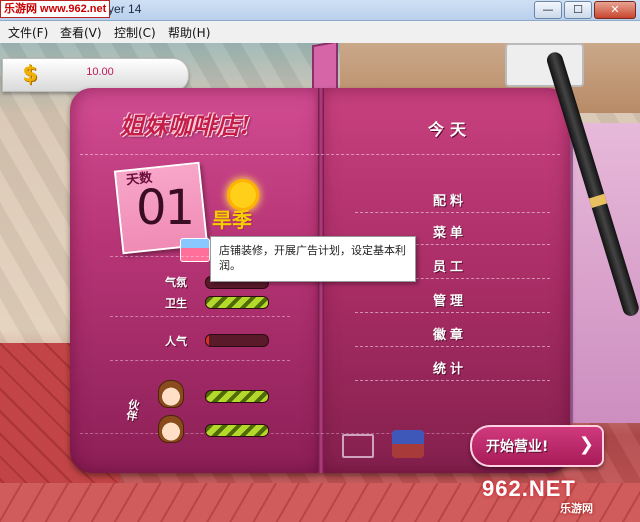 The height and width of the screenshot is (522, 640). Describe the element at coordinates (586, 444) in the screenshot. I see `chevron-right-icon: ❯` at that location.